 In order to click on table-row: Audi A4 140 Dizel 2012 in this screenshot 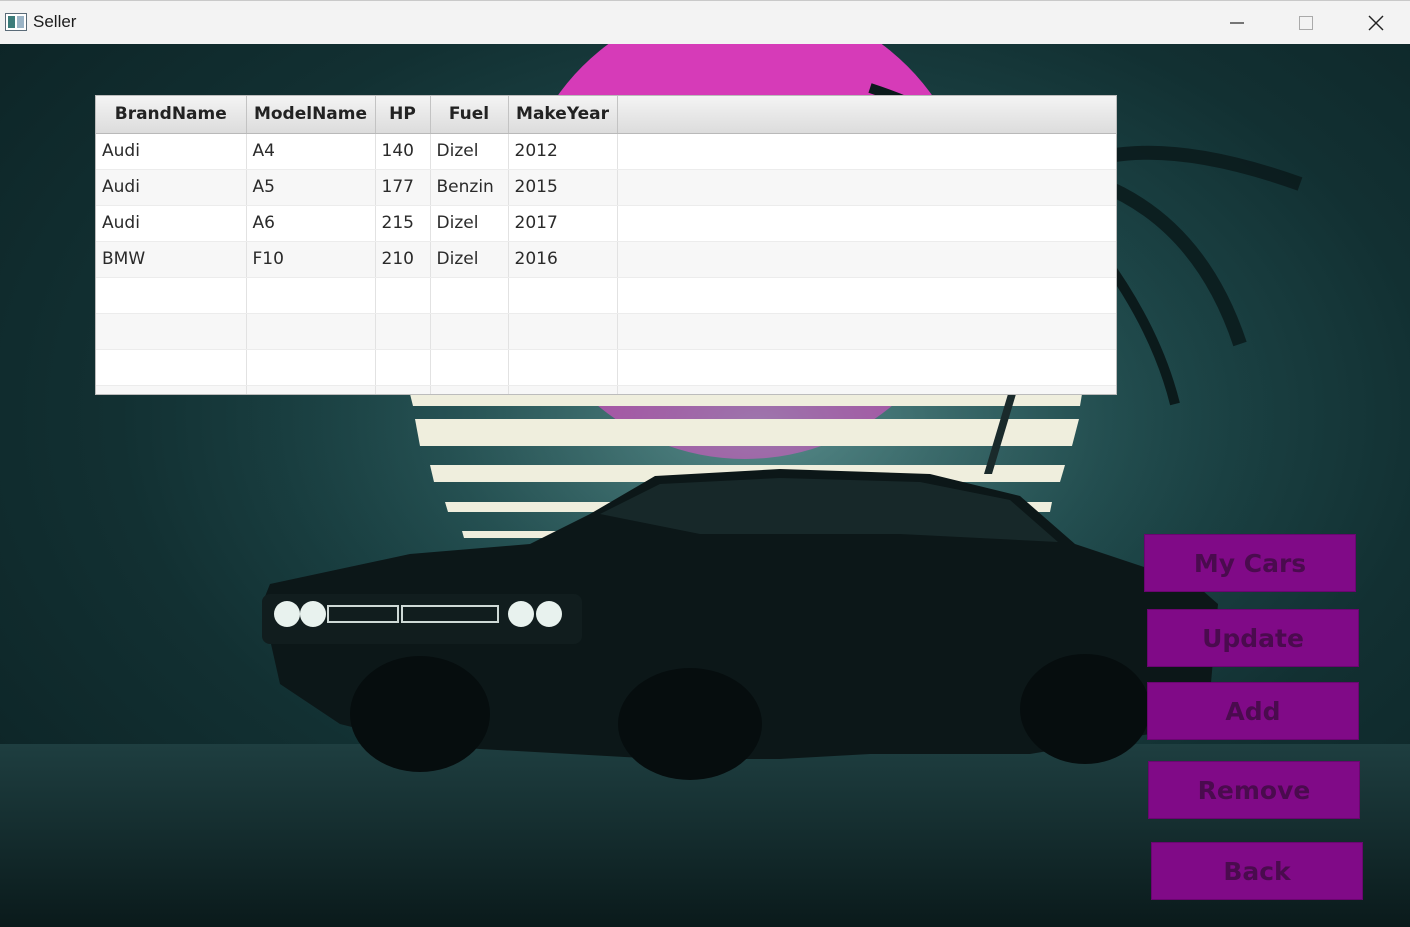, I will do `click(606, 151)`.